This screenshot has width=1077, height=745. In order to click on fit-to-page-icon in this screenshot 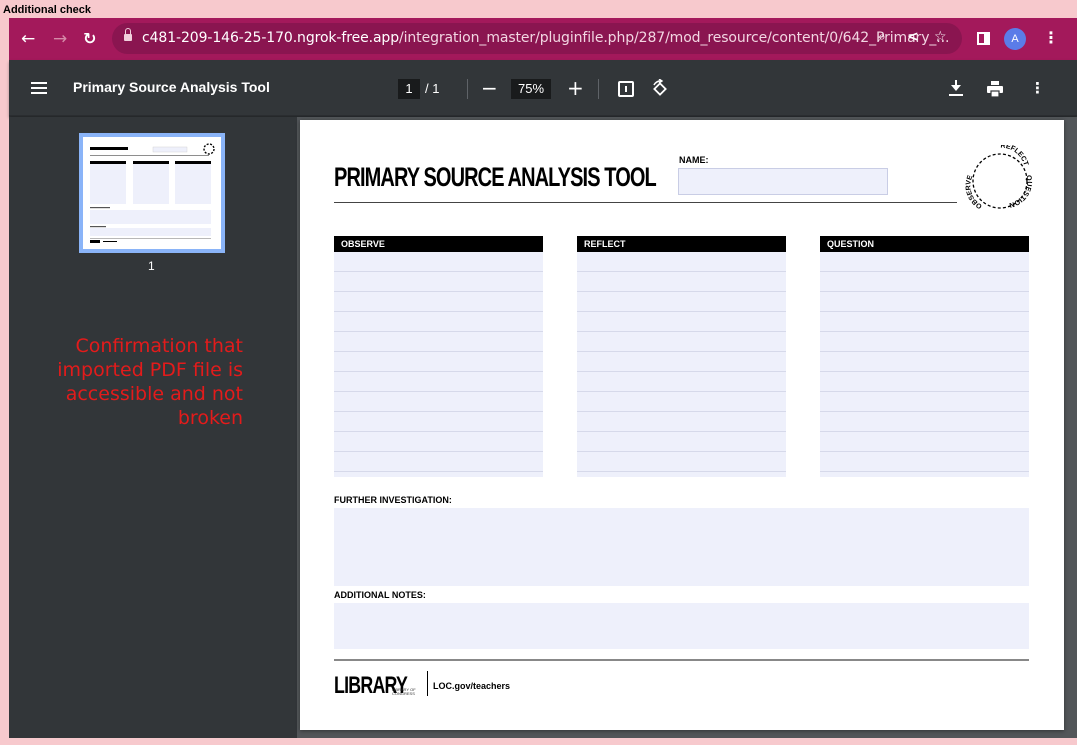, I will do `click(626, 89)`.